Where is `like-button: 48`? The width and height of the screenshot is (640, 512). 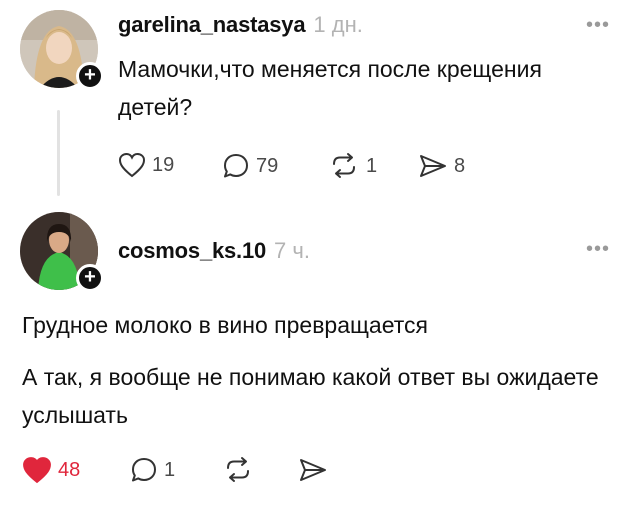
like-button: 48 is located at coordinates (51, 470).